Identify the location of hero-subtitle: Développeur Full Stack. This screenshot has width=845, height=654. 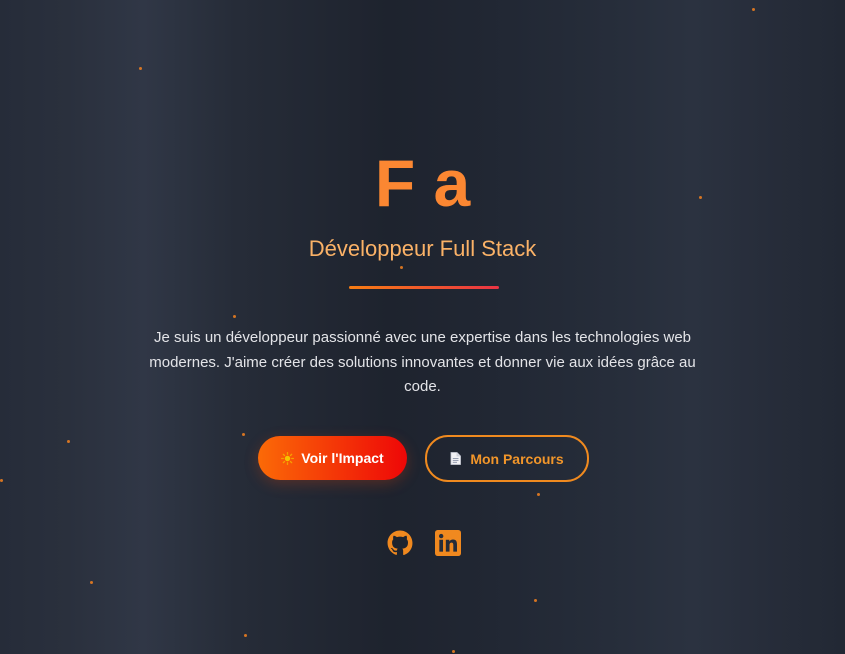
(422, 248).